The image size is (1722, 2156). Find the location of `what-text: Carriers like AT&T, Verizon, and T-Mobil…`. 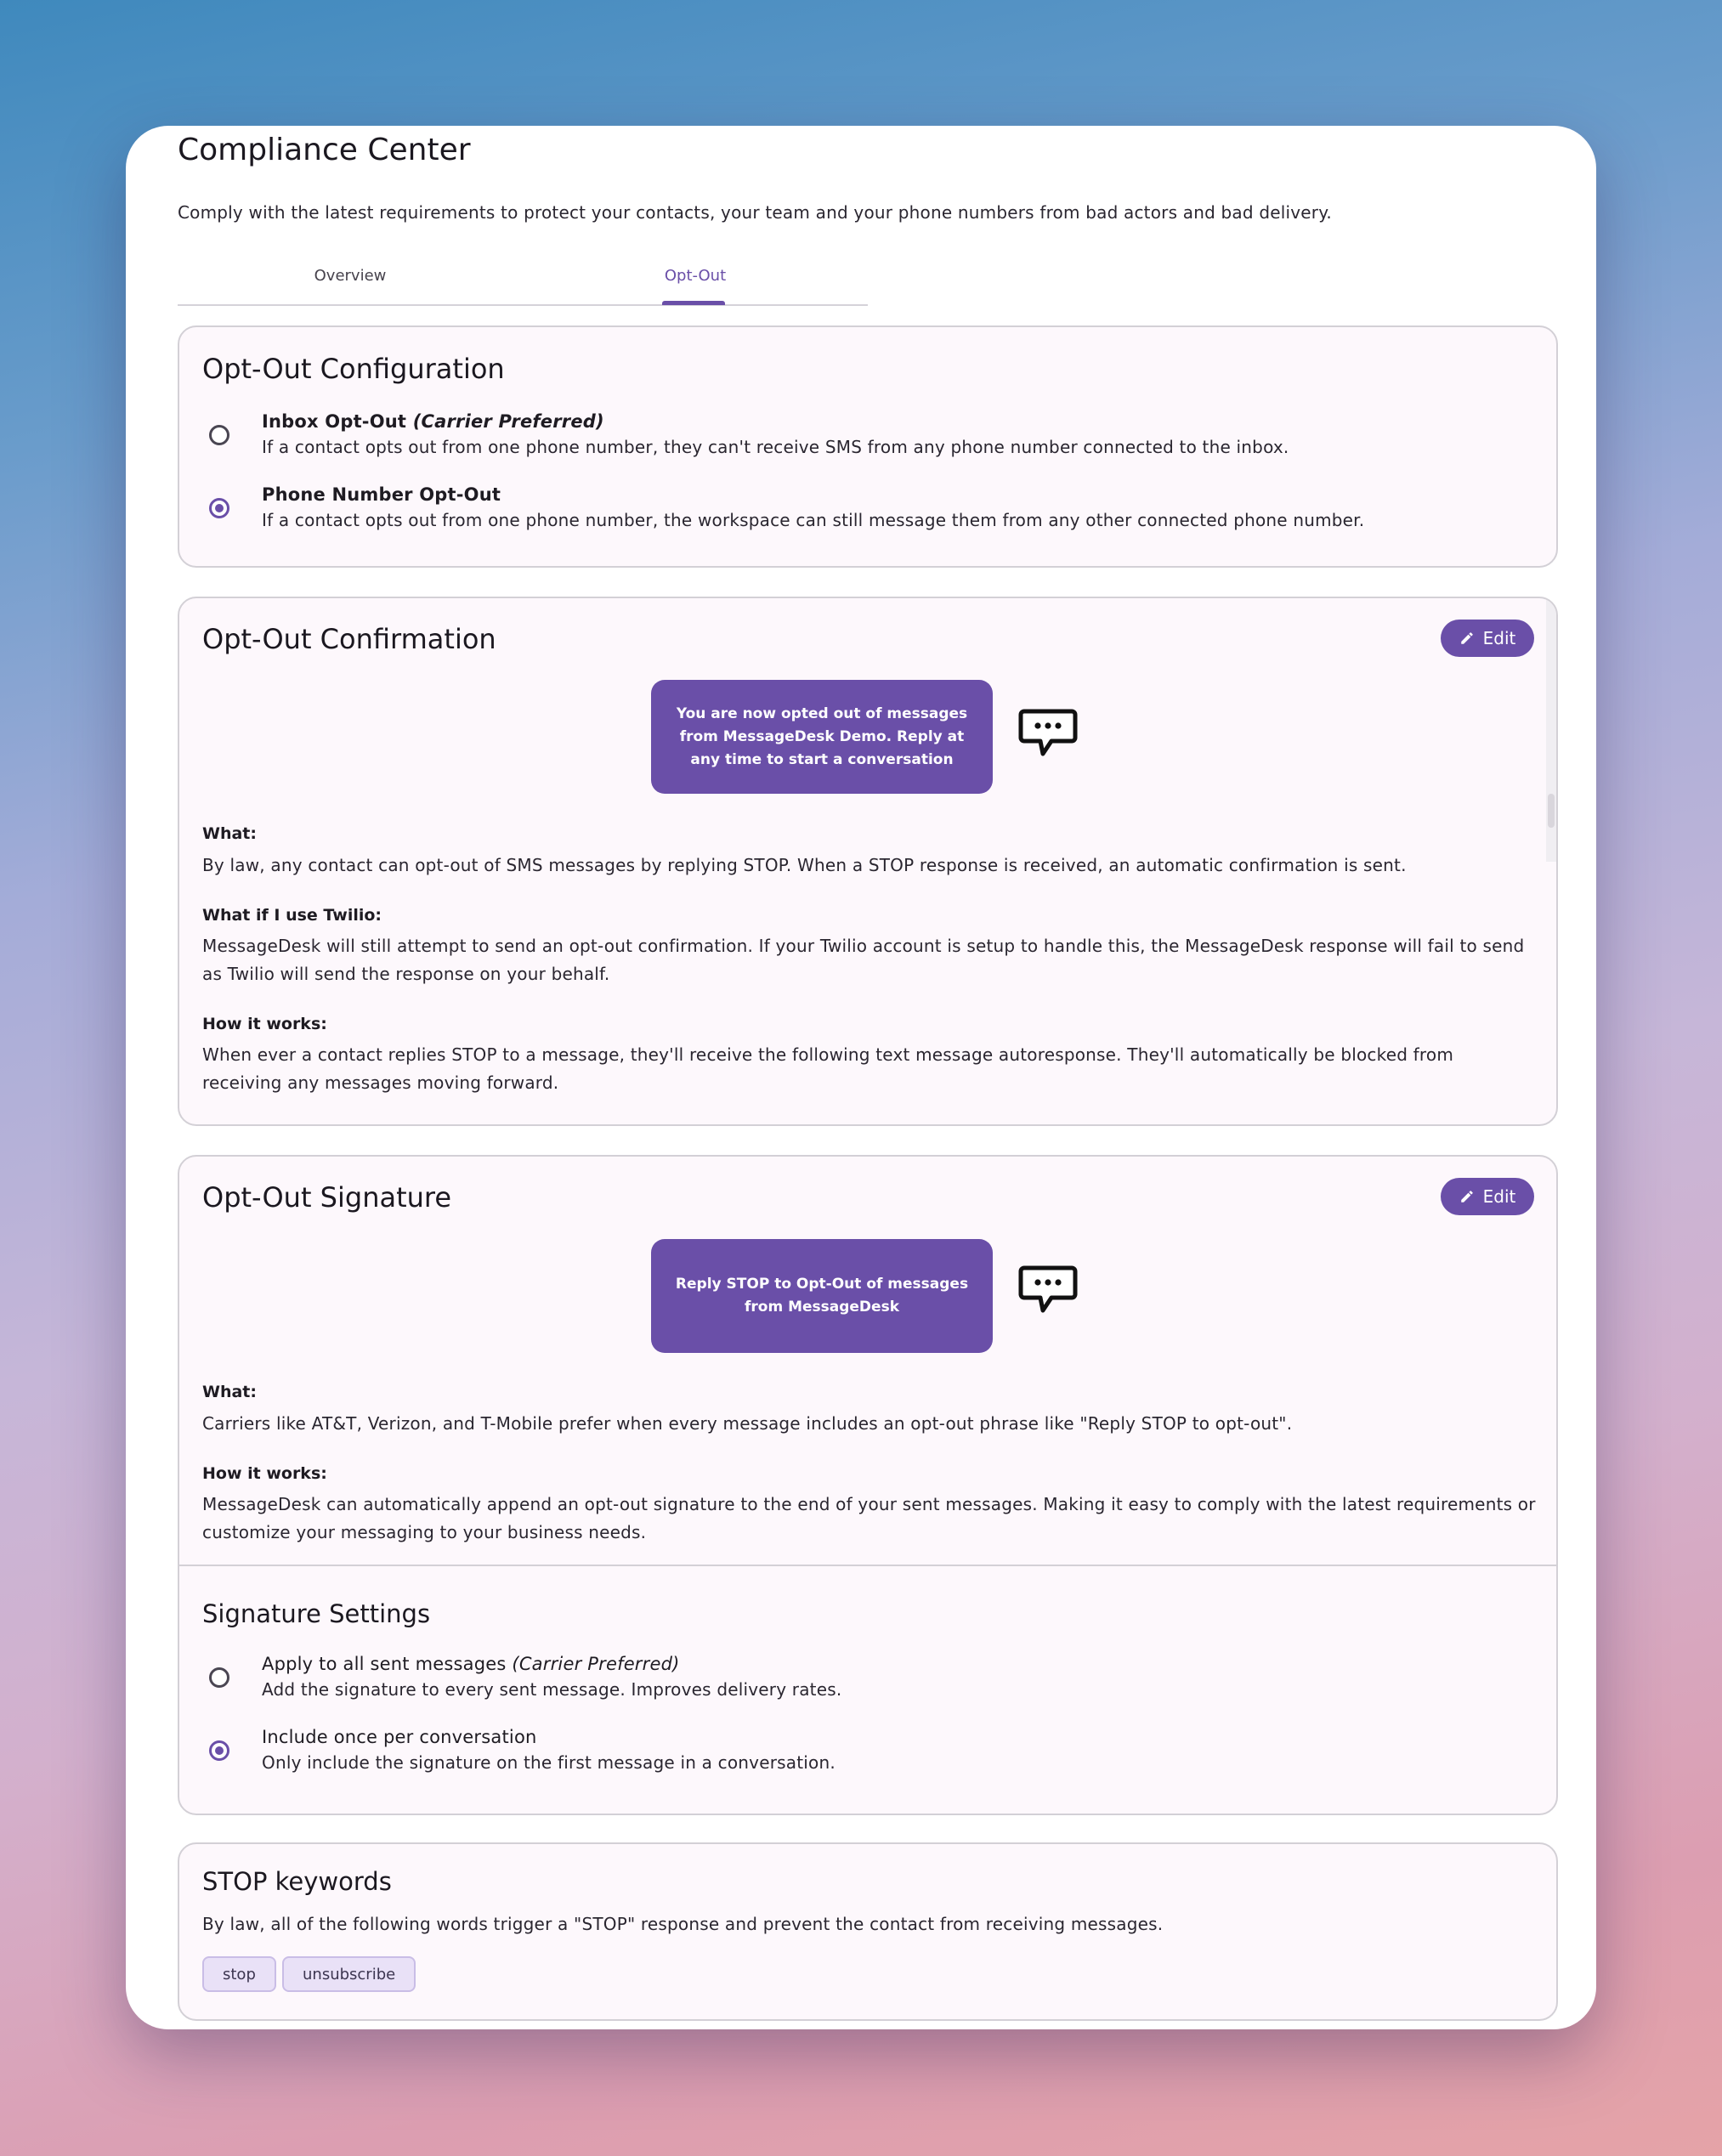

what-text: Carriers like AT&T, Verizon, and T-Mobil… is located at coordinates (747, 1424).